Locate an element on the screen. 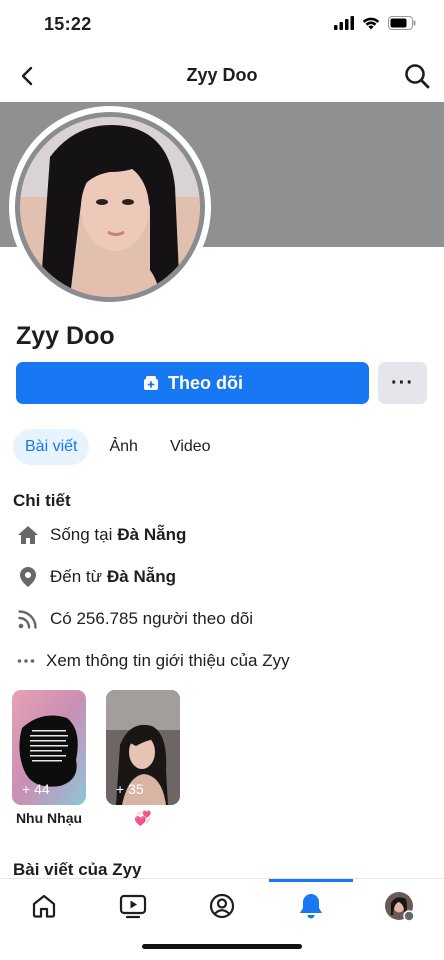 The width and height of the screenshot is (444, 960). follow-icon is located at coordinates (151, 383).